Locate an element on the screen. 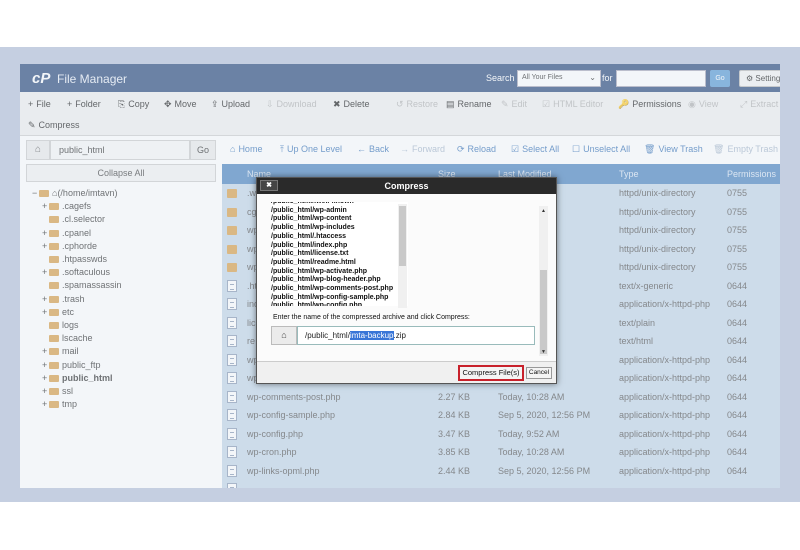 The width and height of the screenshot is (800, 550). scroll-up-icon: ▲ is located at coordinates (543, 211).